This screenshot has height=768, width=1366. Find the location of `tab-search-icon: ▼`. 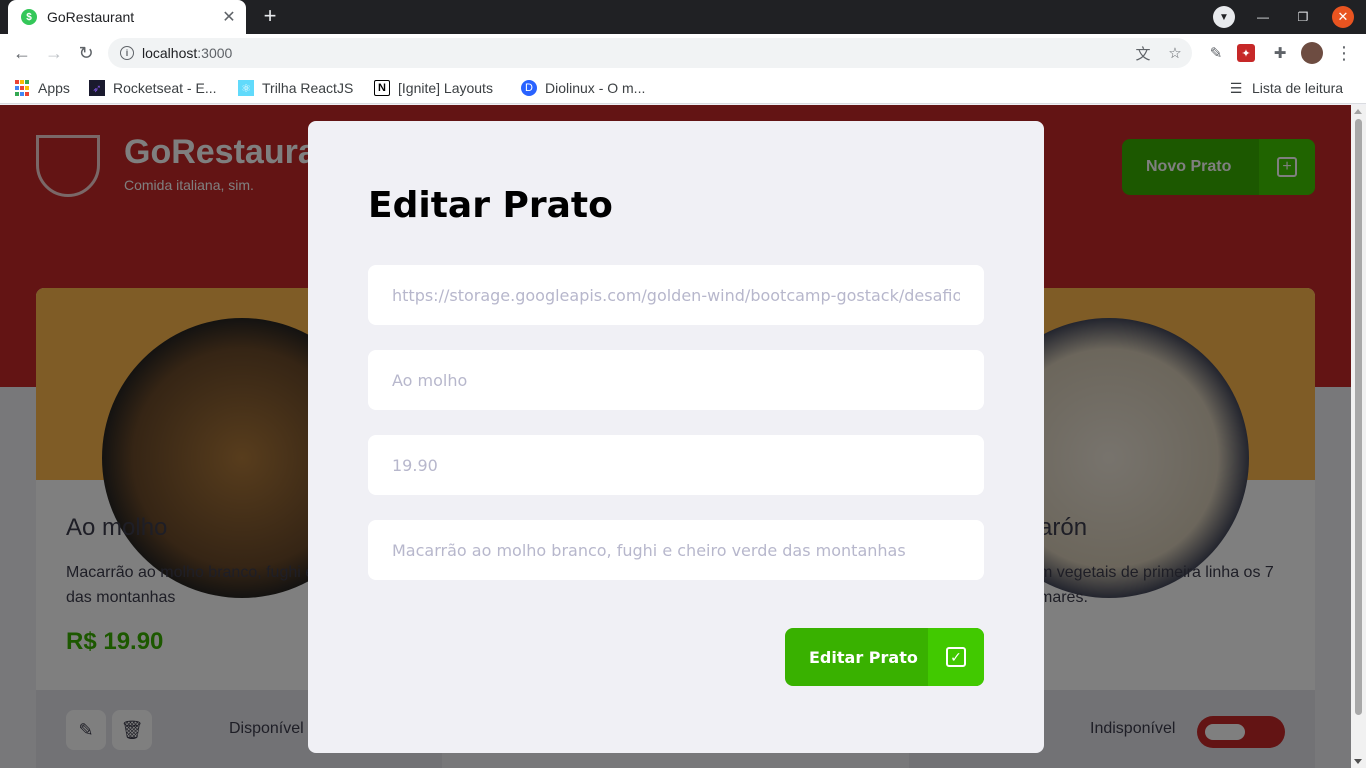

tab-search-icon: ▼ is located at coordinates (1224, 17).